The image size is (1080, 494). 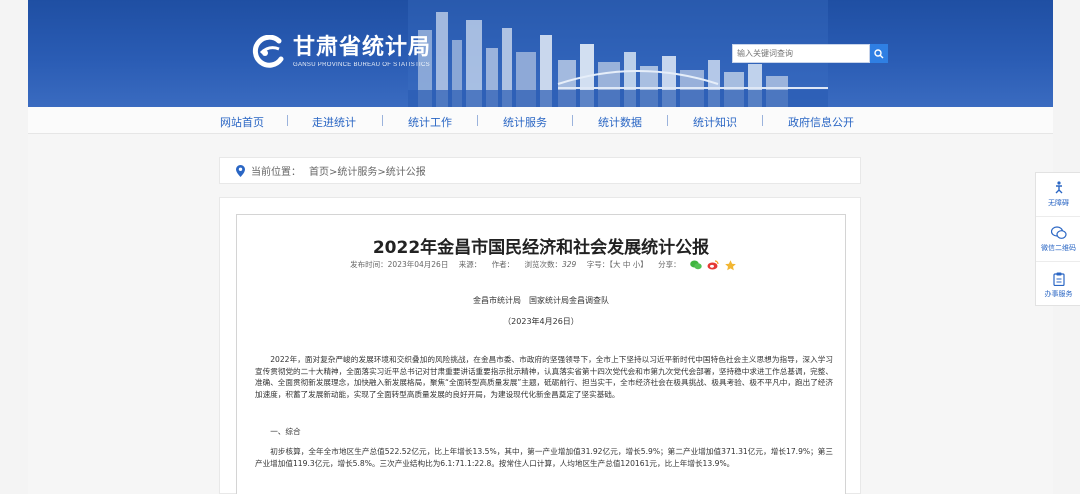 What do you see at coordinates (470, 264) in the screenshot?
I see `source-label: 来源：` at bounding box center [470, 264].